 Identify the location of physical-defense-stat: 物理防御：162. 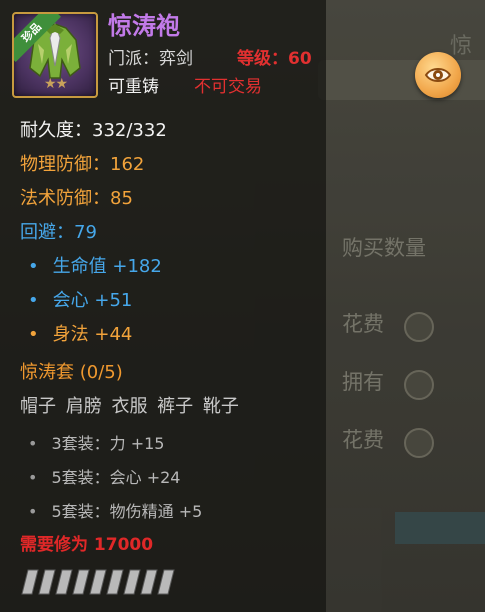
(82, 163).